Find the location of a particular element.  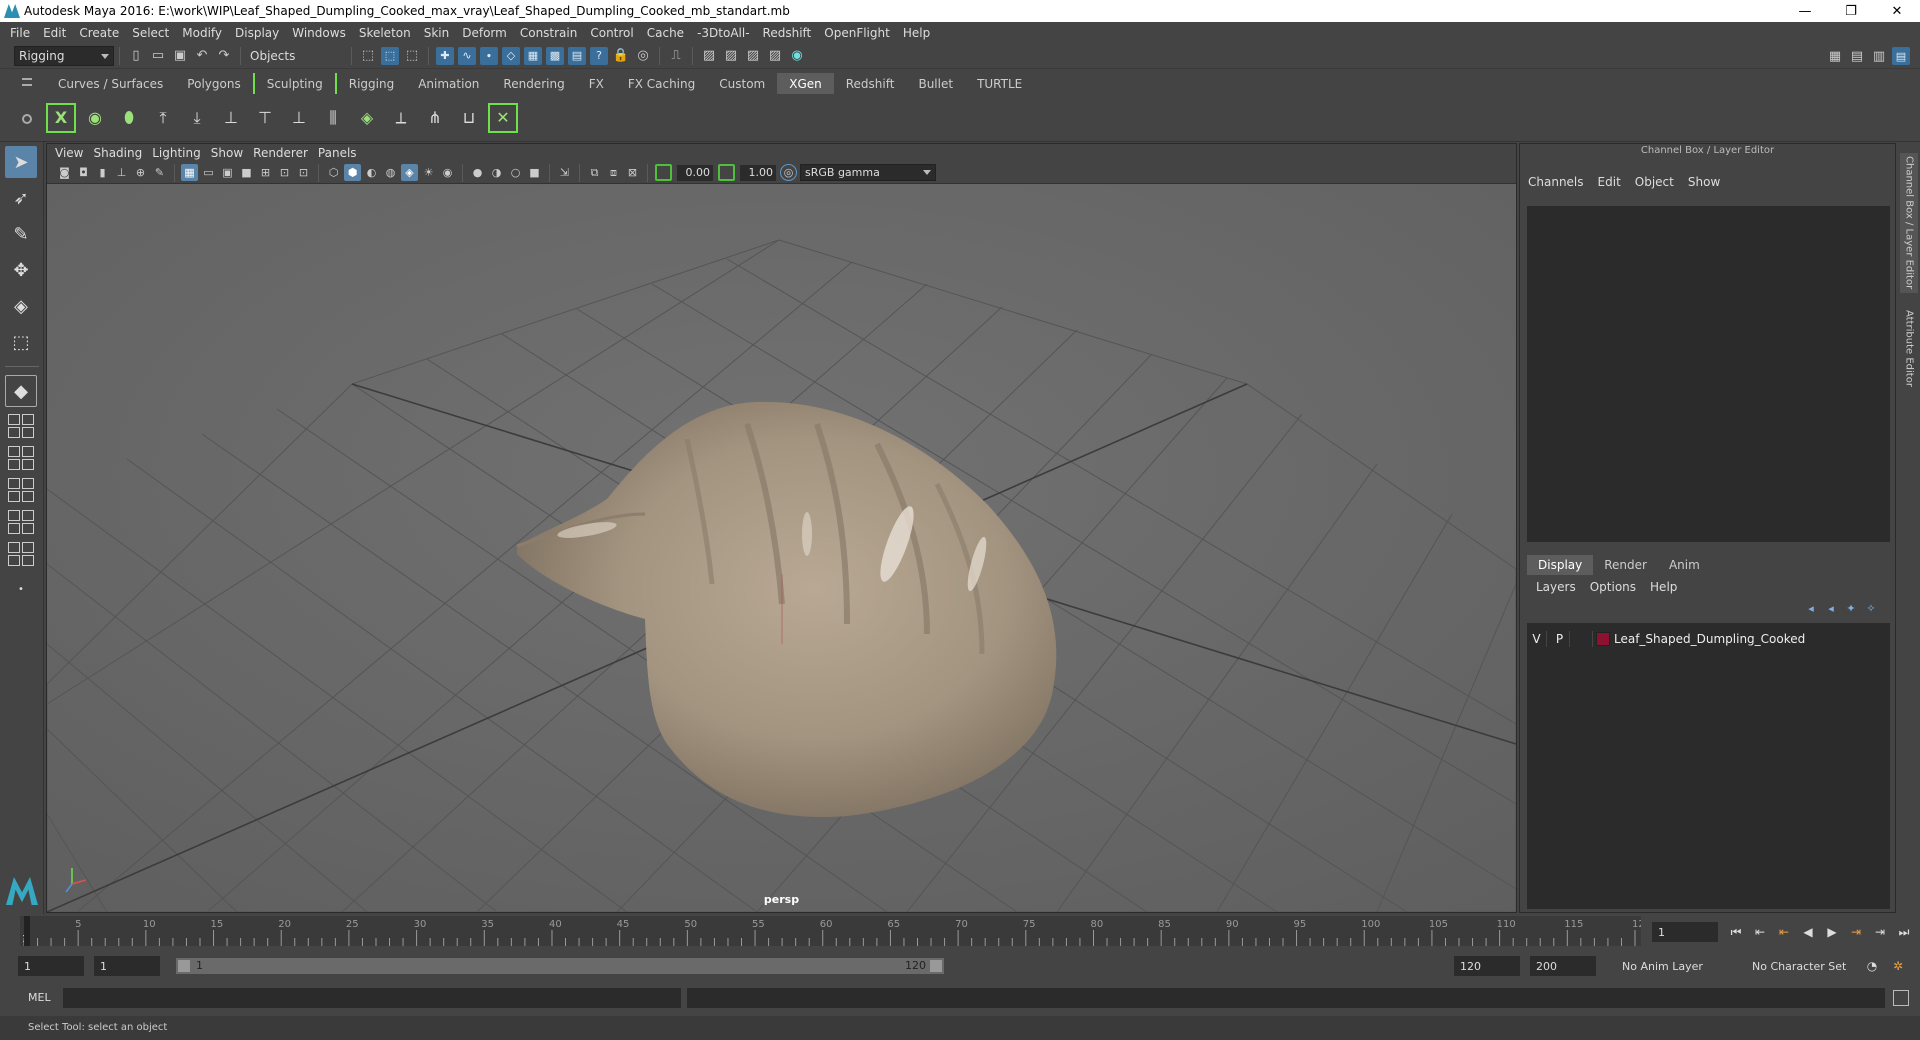

restore-button: ❐ is located at coordinates (1851, 11).